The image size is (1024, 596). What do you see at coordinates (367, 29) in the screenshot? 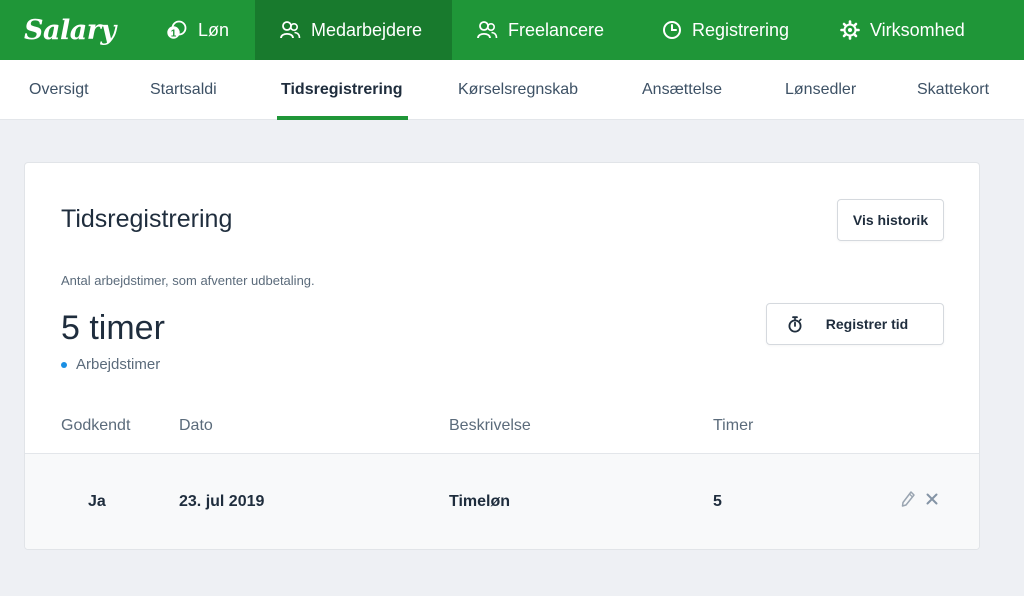
I see `nav-label-medarbejdere: Medarbejdere` at bounding box center [367, 29].